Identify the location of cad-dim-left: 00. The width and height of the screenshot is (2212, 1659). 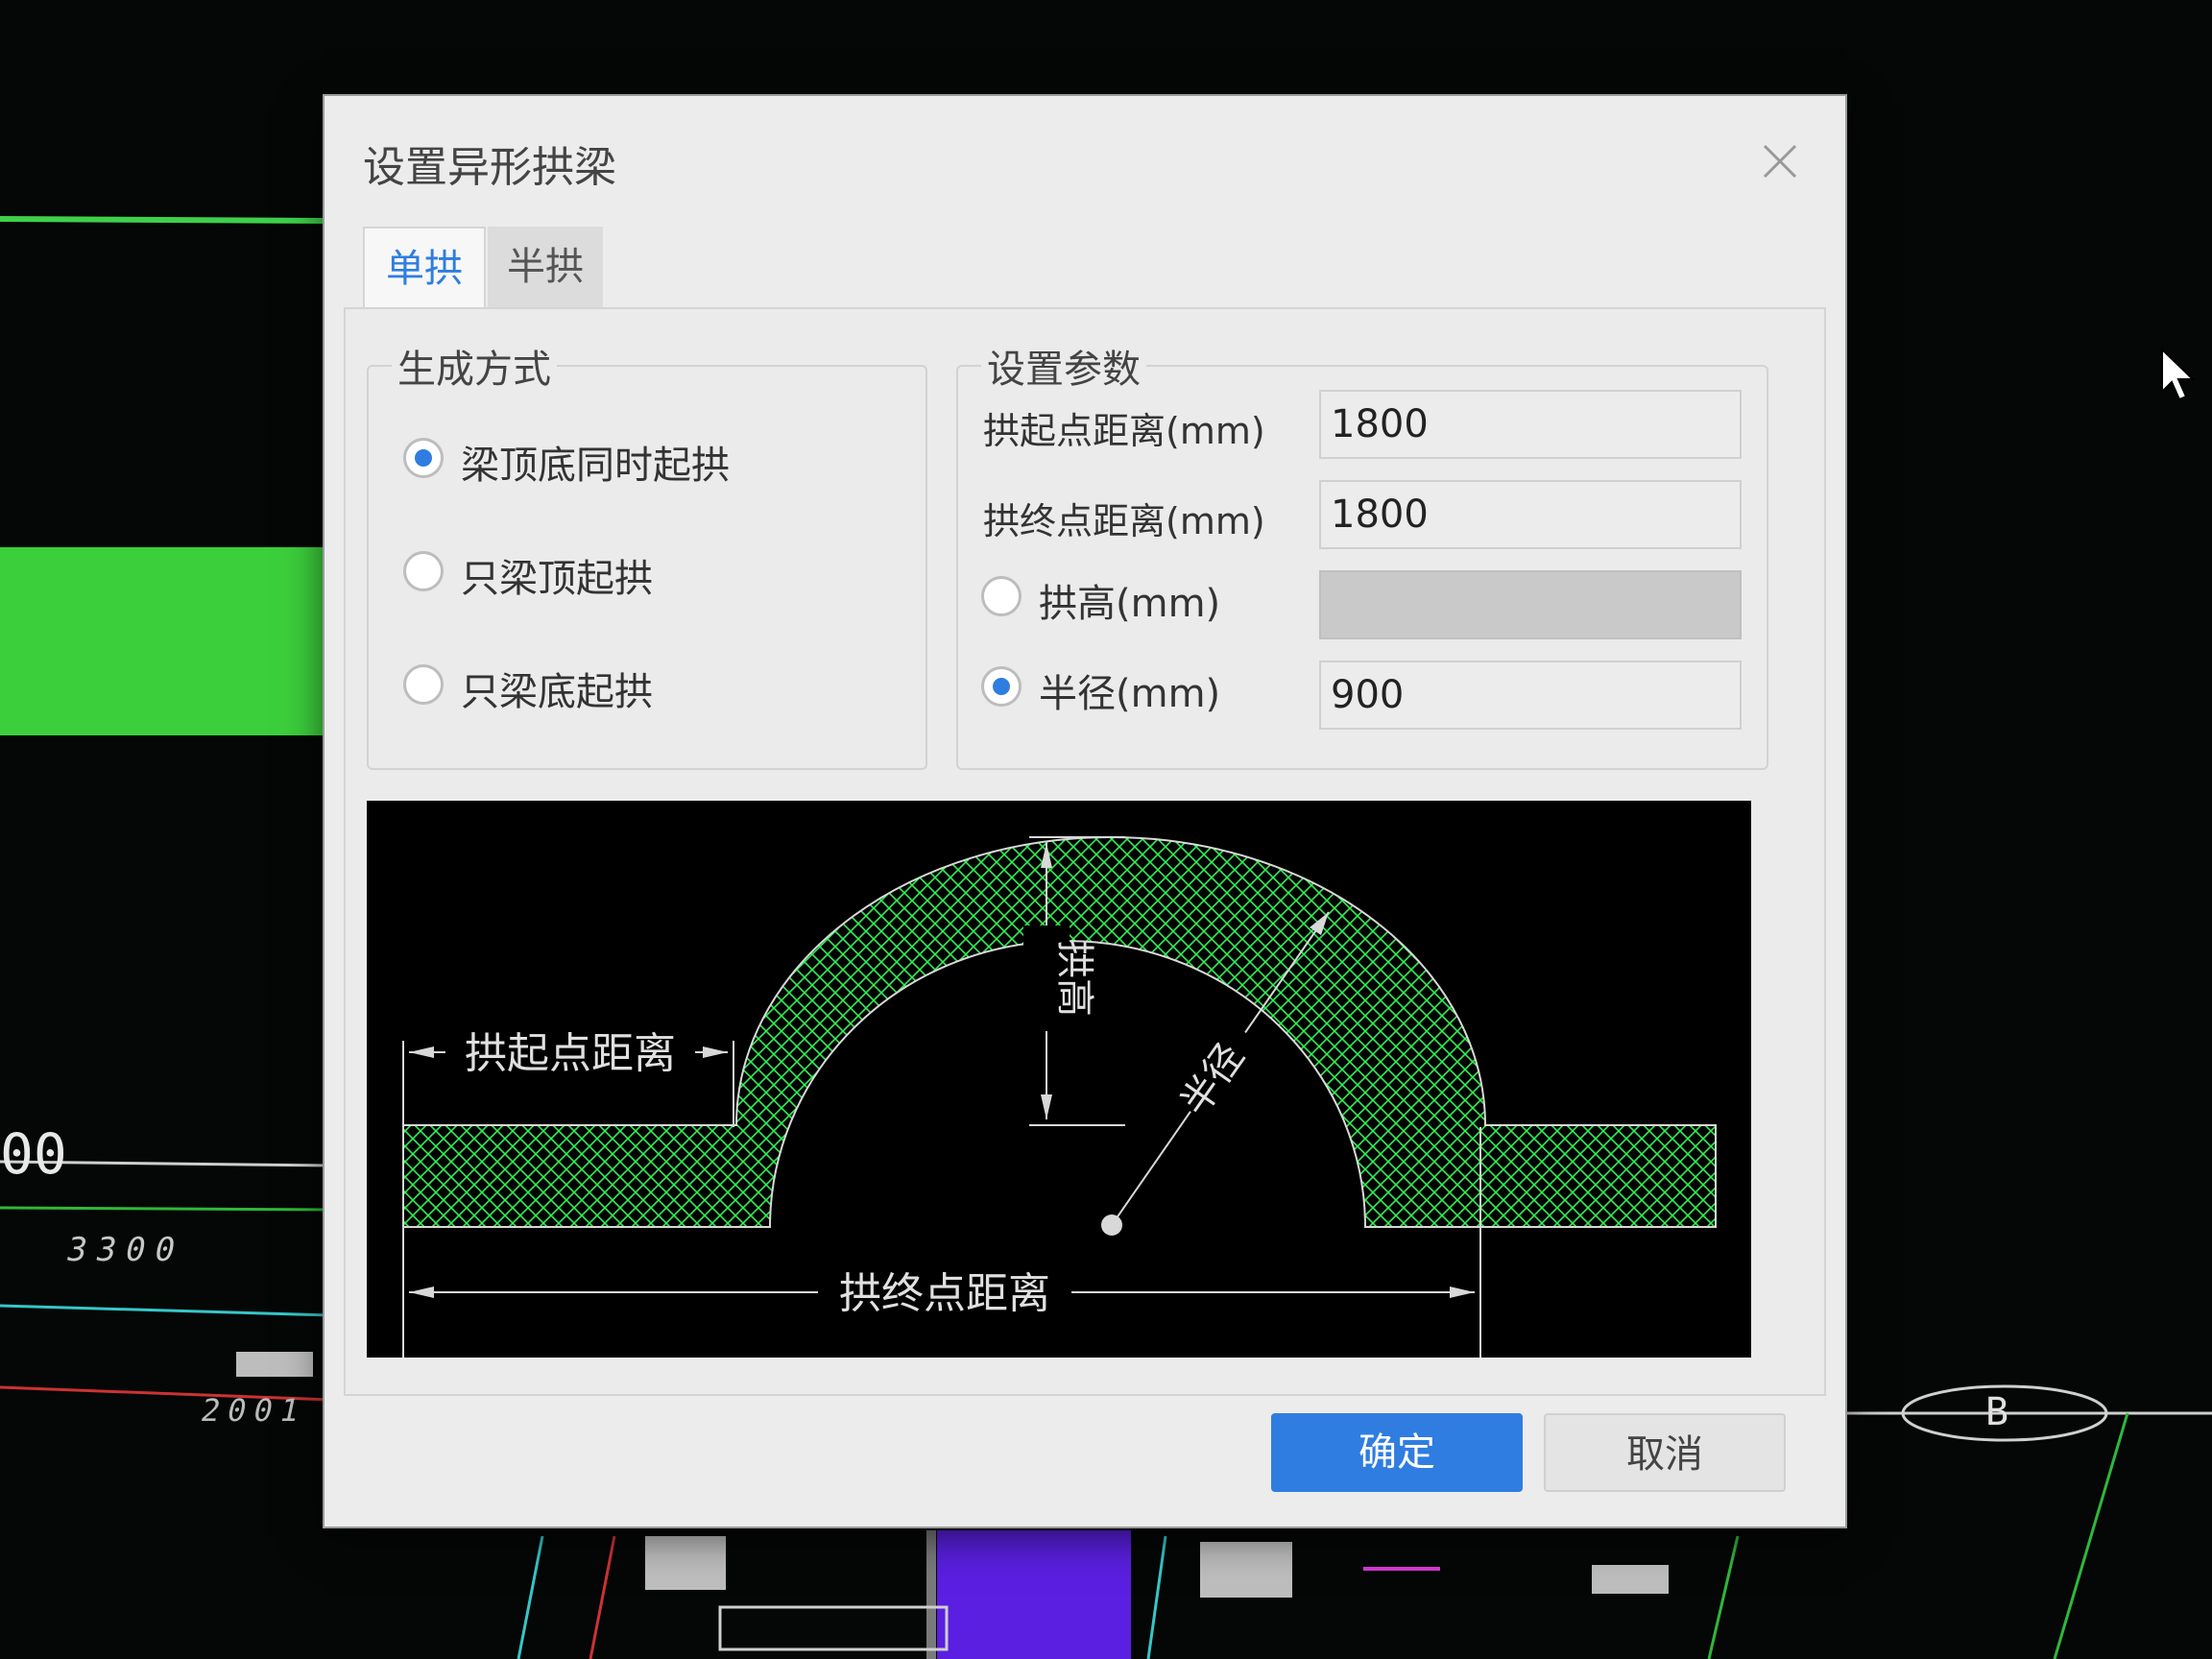
(33, 1154).